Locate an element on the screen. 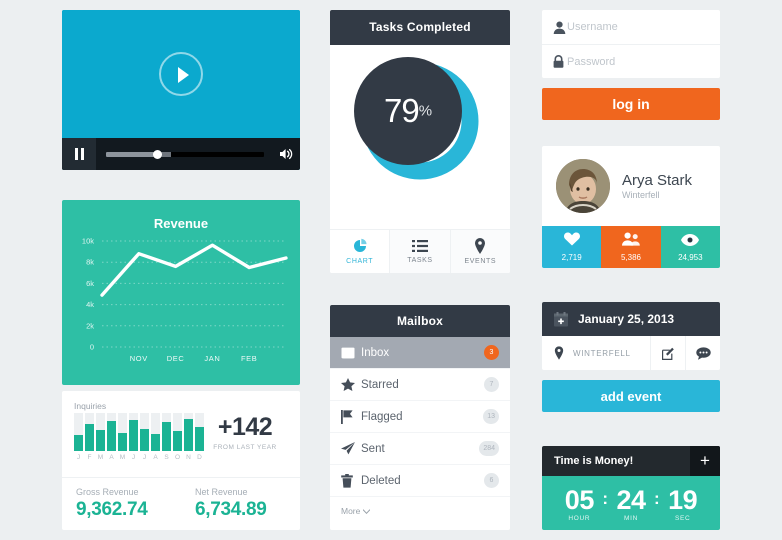 The width and height of the screenshot is (782, 540). video-progress-bar is located at coordinates (185, 154).